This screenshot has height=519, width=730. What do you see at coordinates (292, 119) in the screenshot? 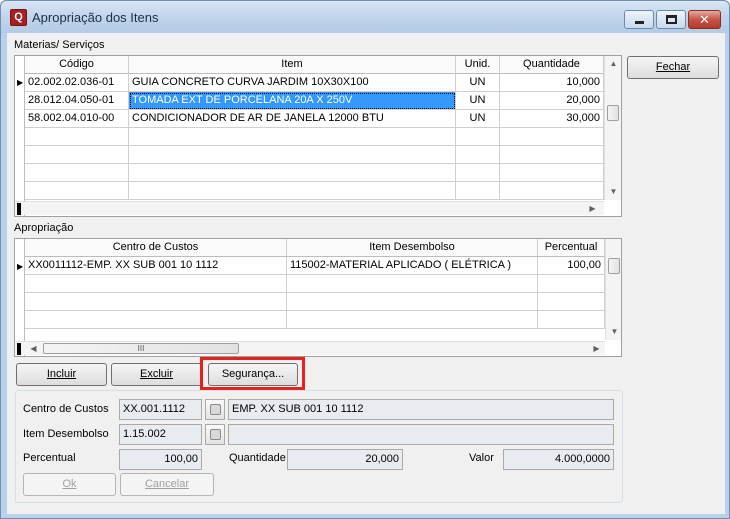
I see `table-cell-item: CONDICIONADOR DE AR DE JANELA 12000 BTU` at bounding box center [292, 119].